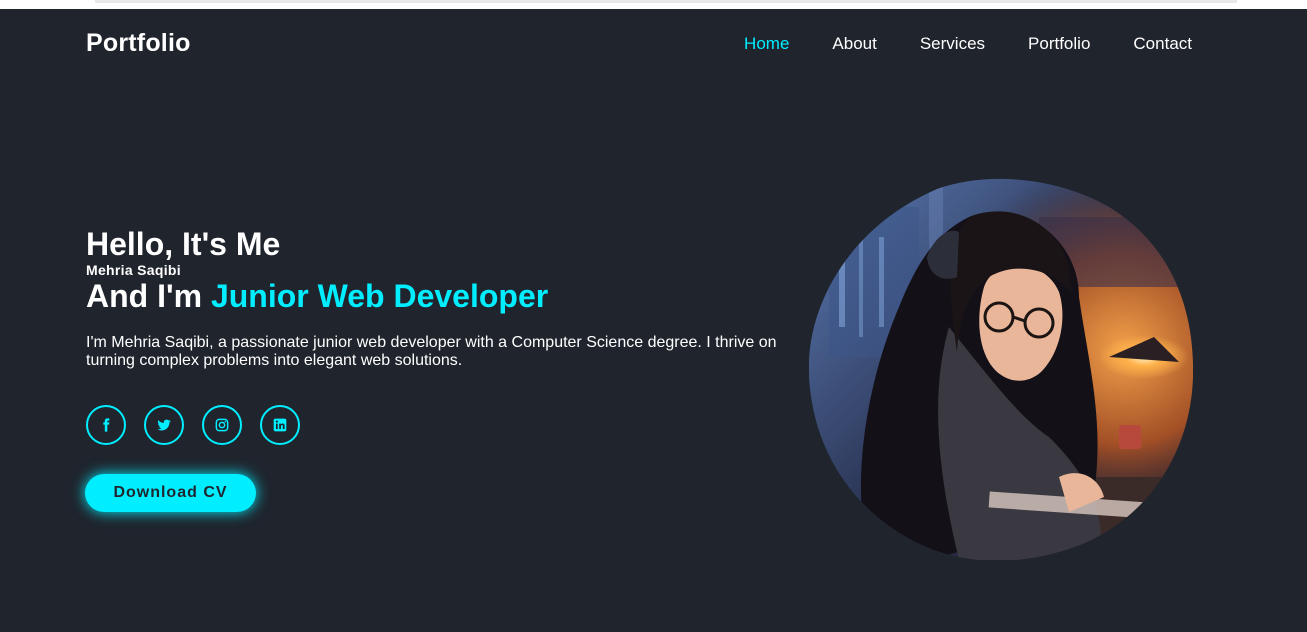 This screenshot has height=632, width=1307. I want to click on linkedin-link, so click(280, 425).